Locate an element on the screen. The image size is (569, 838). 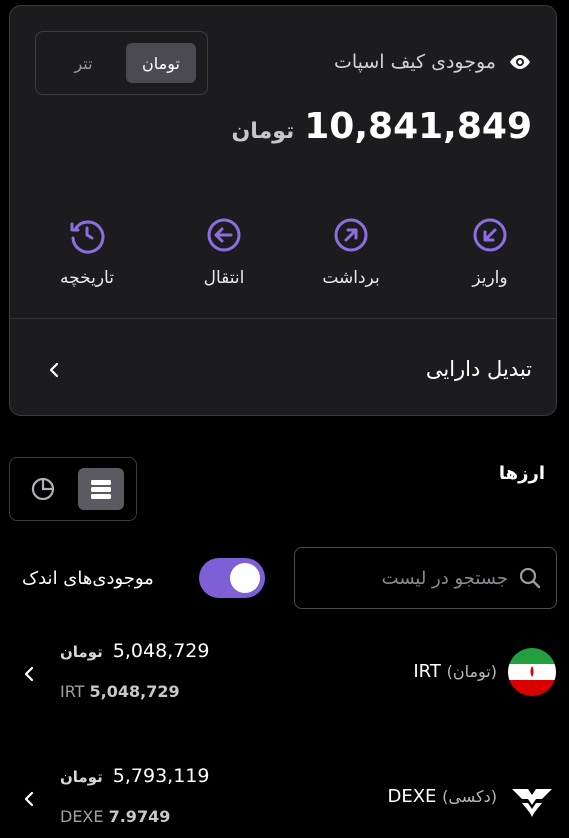
balance-value: 10,841,849 is located at coordinates (418, 126).